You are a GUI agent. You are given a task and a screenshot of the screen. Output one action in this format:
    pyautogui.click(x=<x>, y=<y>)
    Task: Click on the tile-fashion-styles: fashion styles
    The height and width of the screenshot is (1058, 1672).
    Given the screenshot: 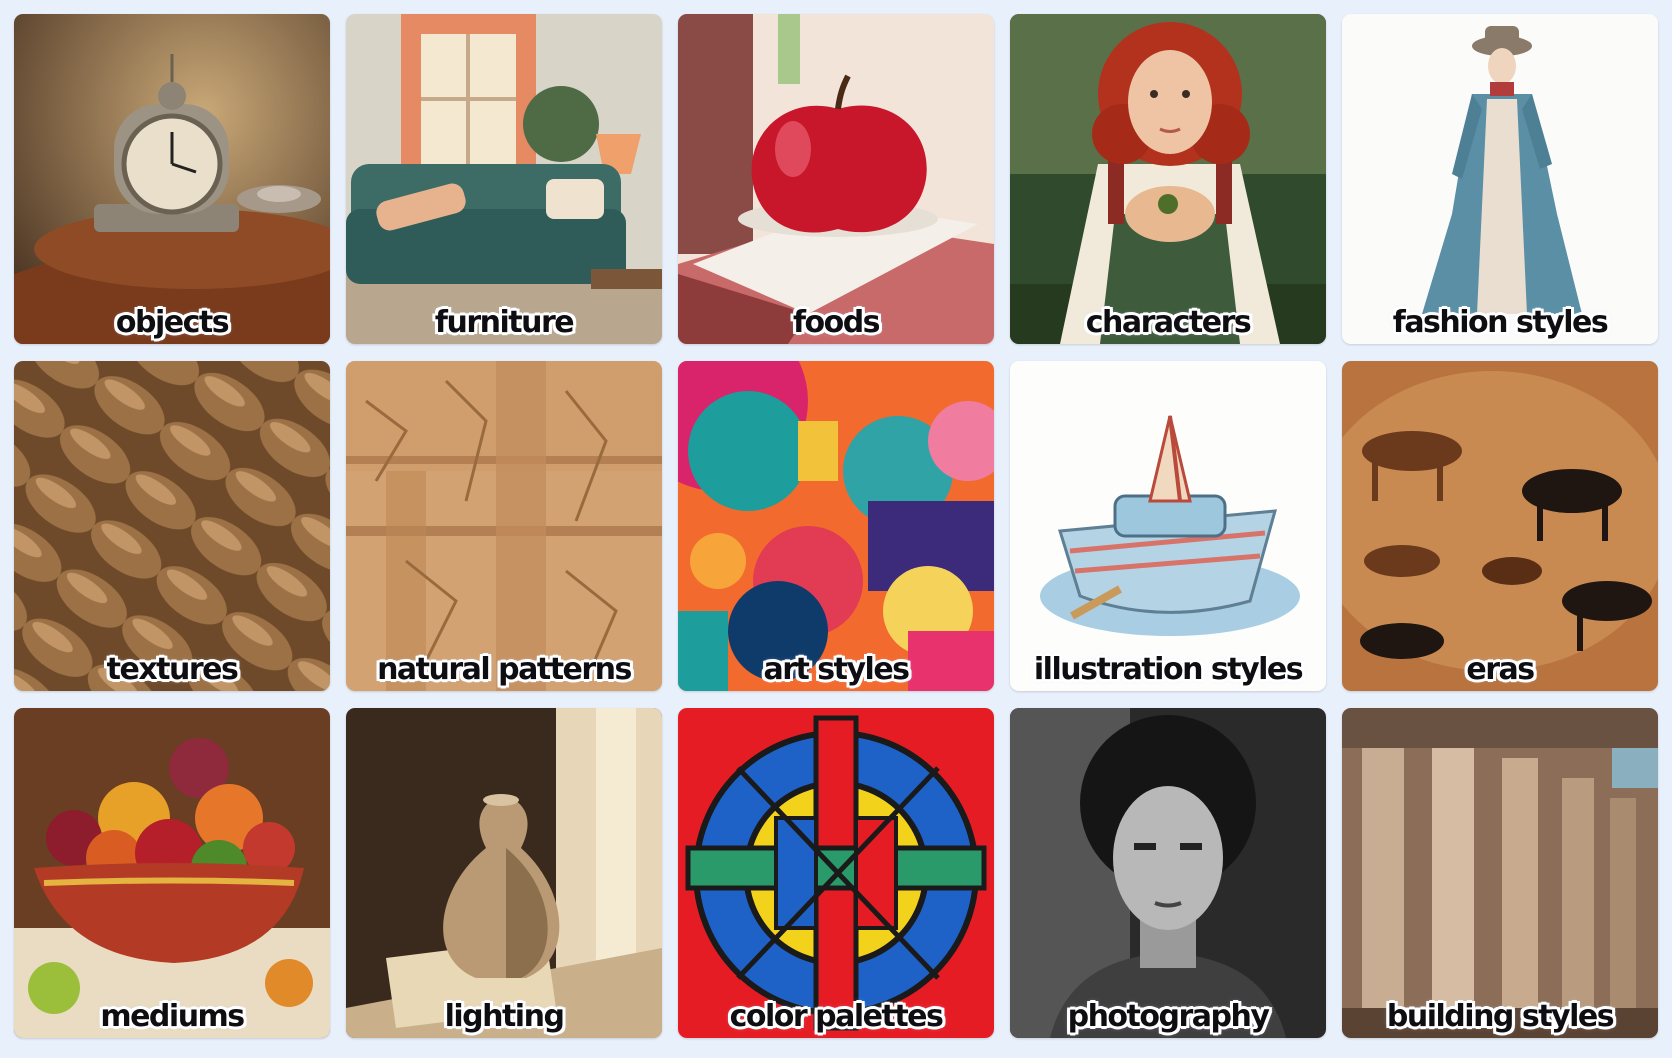 What is the action you would take?
    pyautogui.click(x=1500, y=179)
    